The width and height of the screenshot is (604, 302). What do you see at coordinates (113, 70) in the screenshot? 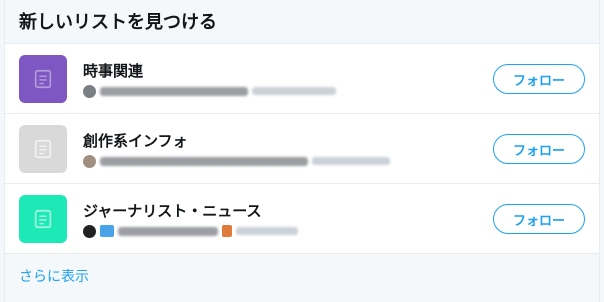
I see `list-name: 時事関連` at bounding box center [113, 70].